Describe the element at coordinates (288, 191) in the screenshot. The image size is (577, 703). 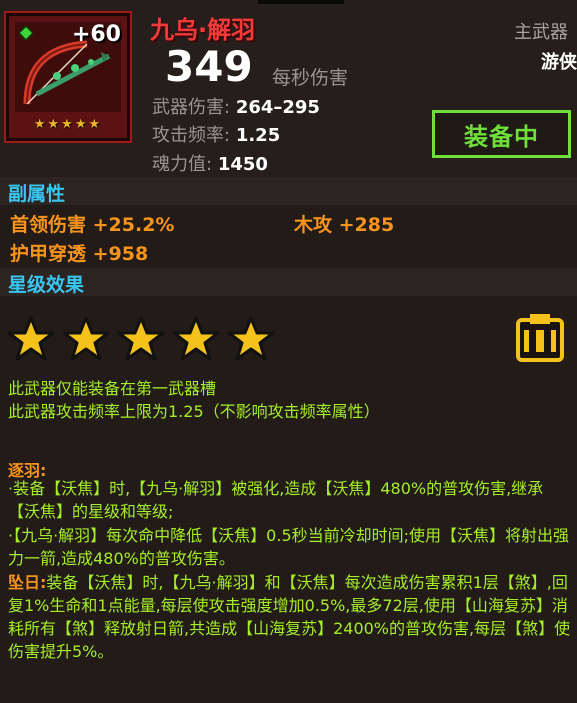
I see `sub-attributes-header: 副属性` at that location.